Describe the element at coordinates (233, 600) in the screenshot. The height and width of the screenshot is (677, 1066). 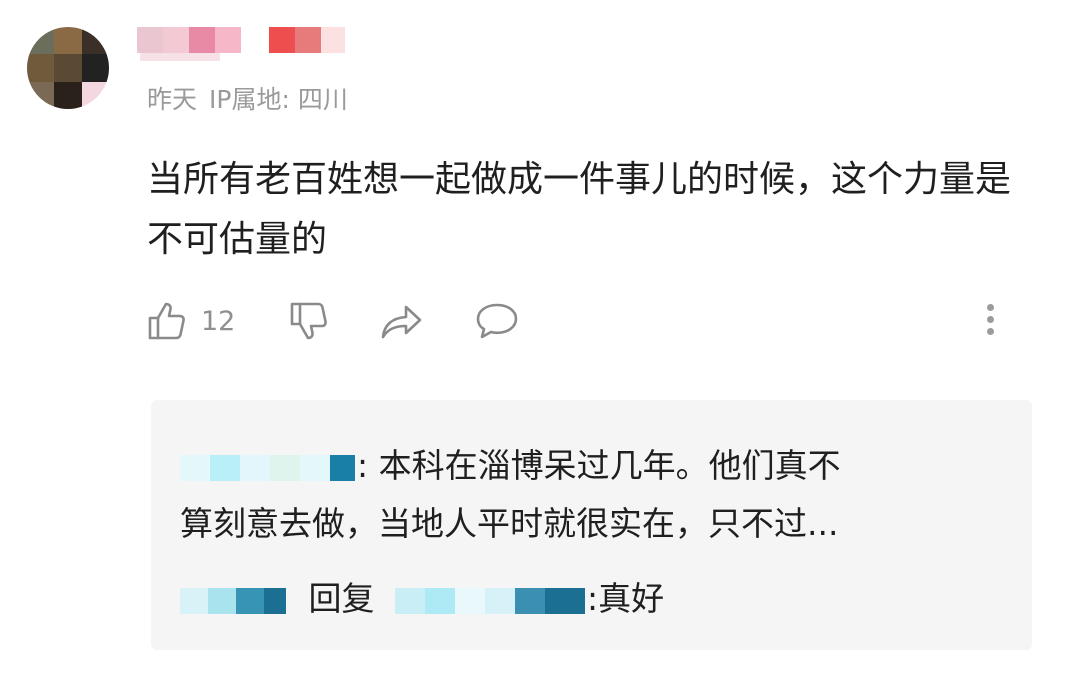
I see `reply-author-mosaic` at that location.